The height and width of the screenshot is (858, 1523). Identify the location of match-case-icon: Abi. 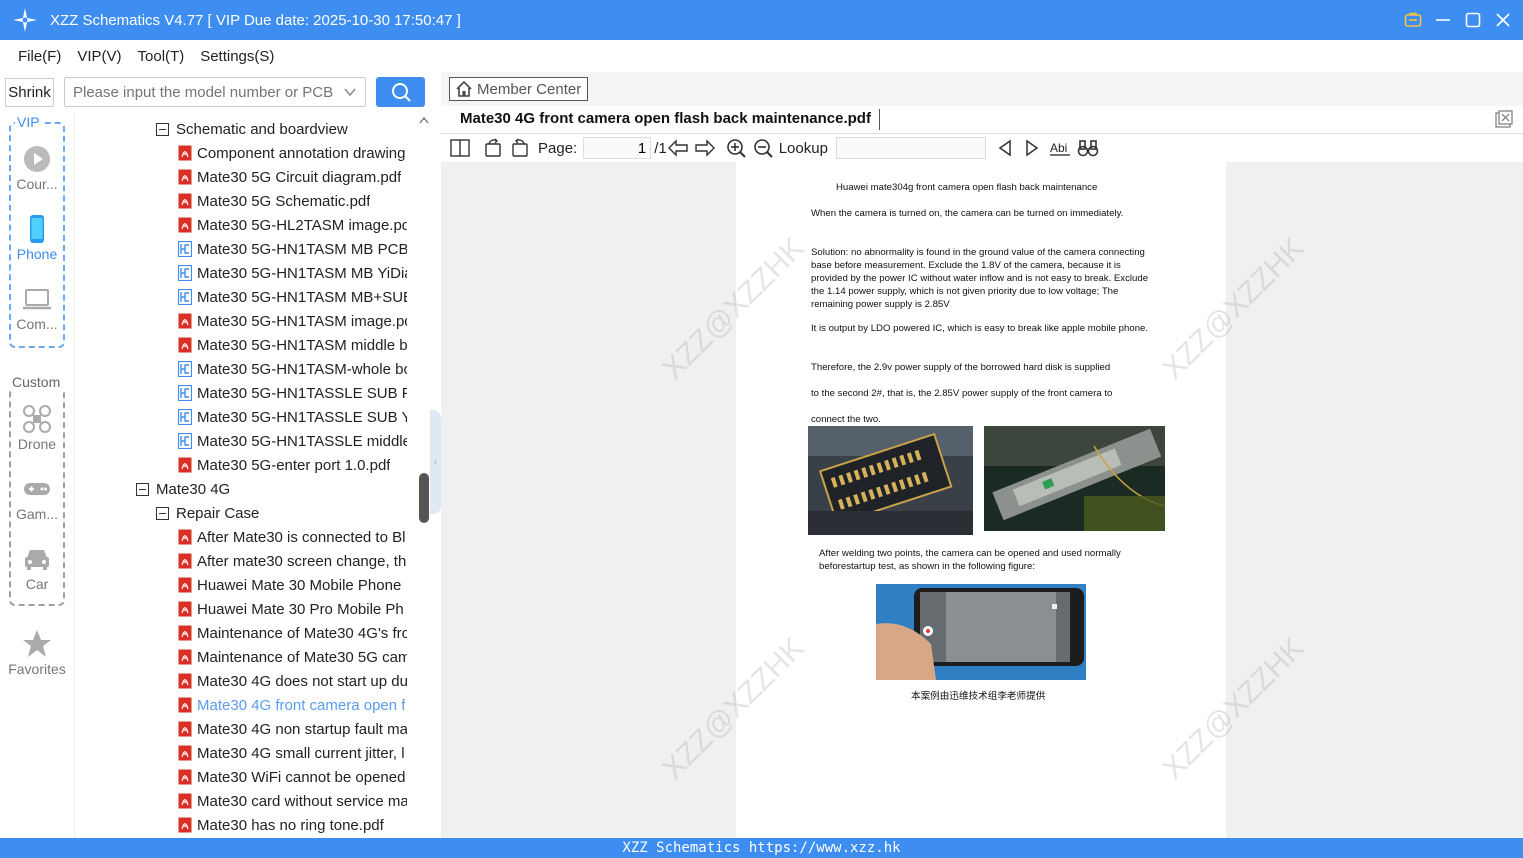
(1060, 148).